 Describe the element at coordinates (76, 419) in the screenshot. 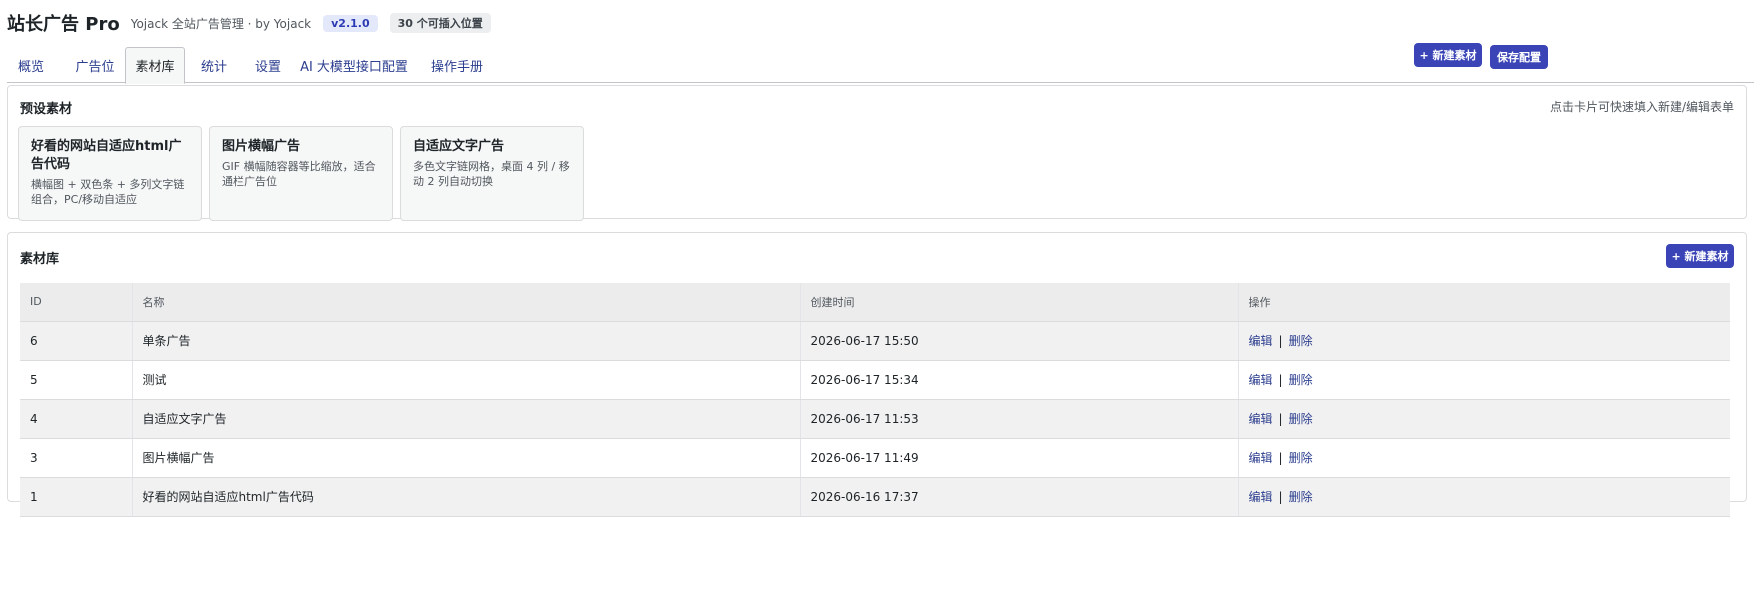

I see `row-id: 4` at that location.